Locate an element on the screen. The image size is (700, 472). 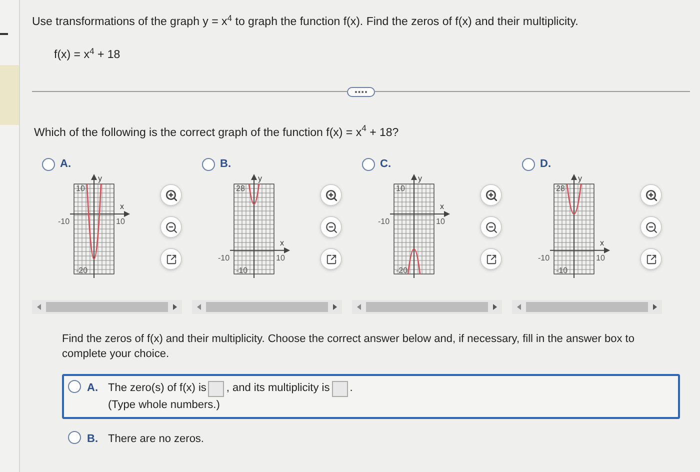
more-button is located at coordinates (361, 91).